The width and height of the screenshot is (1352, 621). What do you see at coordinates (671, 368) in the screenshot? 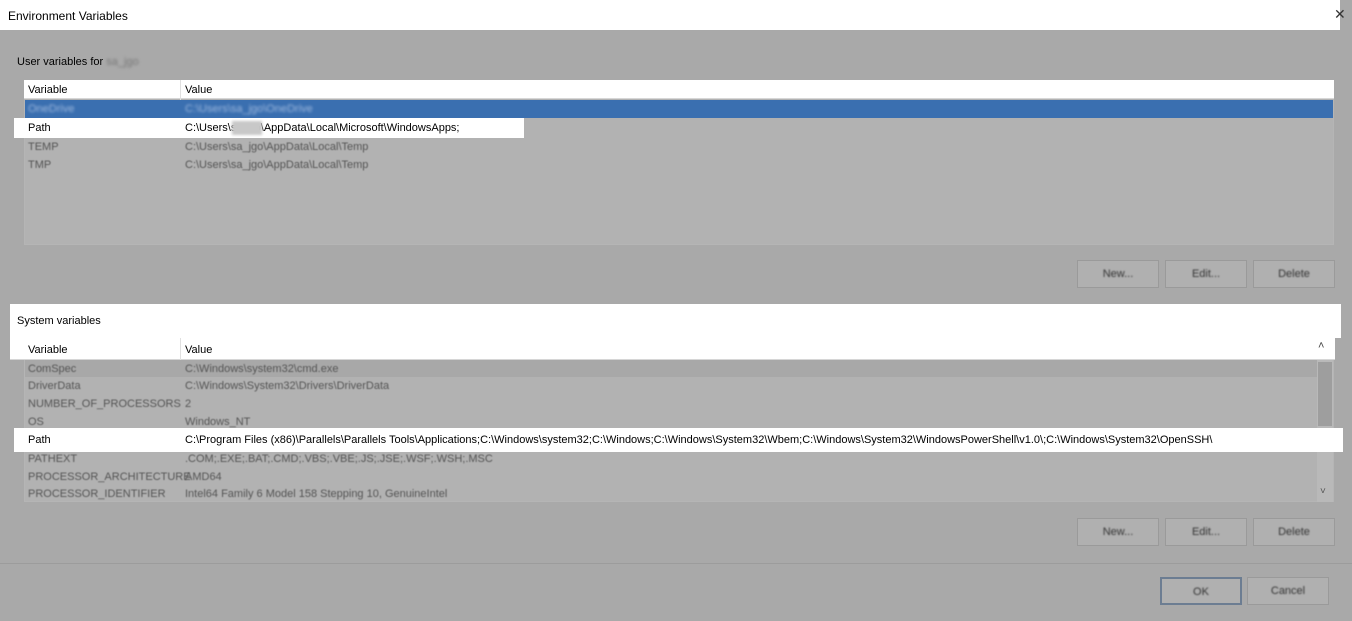
I see `table-row: ComSpec C:\Windows\system32\cmd.exe` at bounding box center [671, 368].